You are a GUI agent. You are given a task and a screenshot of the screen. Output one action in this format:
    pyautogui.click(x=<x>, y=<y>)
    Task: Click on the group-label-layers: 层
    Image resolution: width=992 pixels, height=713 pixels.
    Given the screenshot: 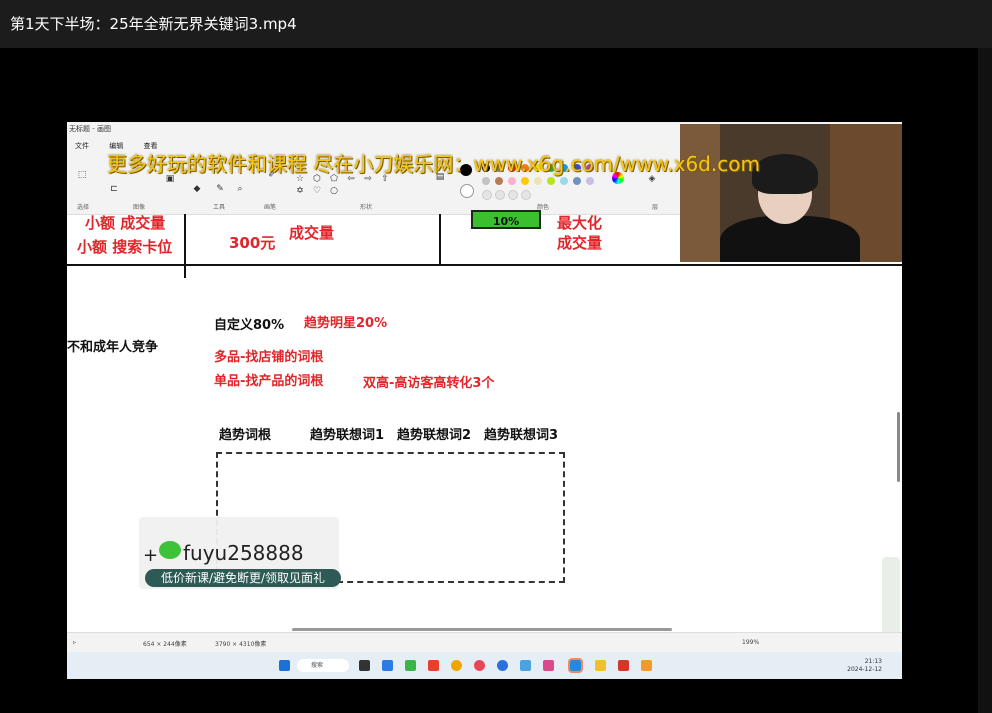 What is the action you would take?
    pyautogui.click(x=655, y=207)
    